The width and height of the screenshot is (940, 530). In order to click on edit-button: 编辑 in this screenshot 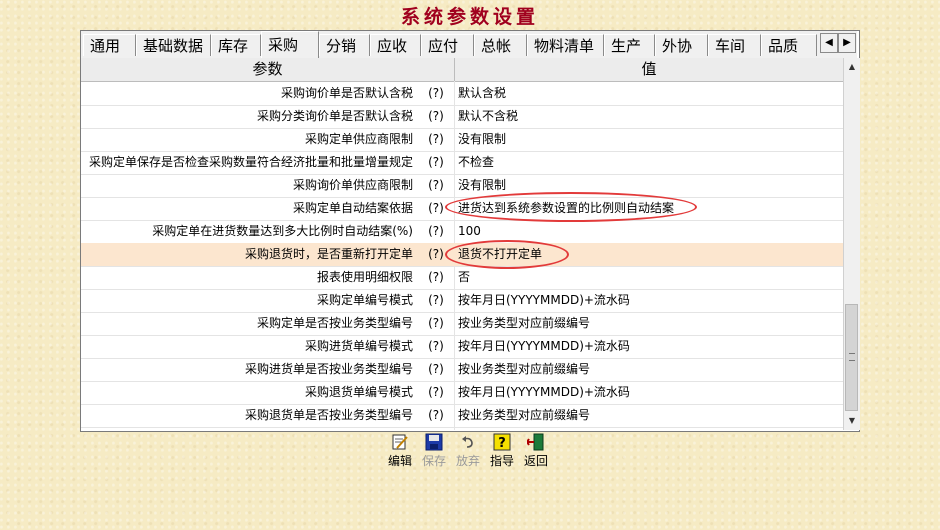, I will do `click(400, 450)`.